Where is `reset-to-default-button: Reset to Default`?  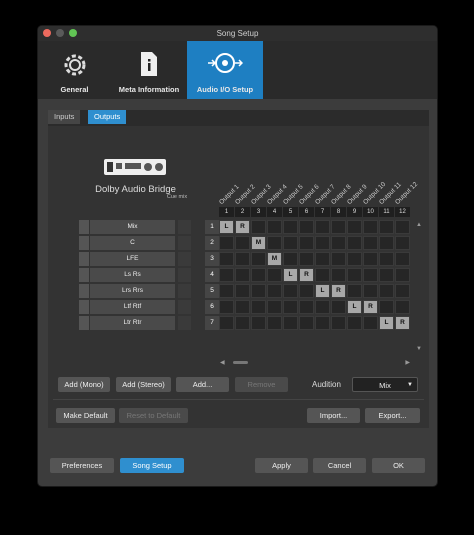 reset-to-default-button: Reset to Default is located at coordinates (153, 415).